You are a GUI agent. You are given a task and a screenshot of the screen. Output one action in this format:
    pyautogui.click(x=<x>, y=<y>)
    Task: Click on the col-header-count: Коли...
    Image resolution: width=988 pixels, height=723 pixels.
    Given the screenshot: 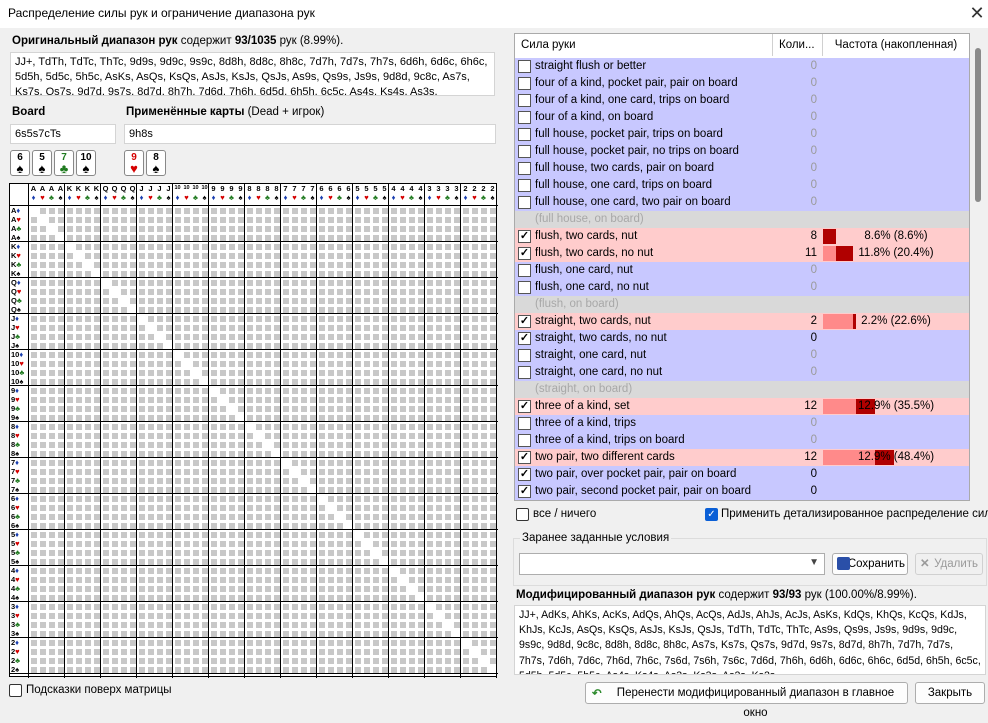 What is the action you would take?
    pyautogui.click(x=798, y=45)
    